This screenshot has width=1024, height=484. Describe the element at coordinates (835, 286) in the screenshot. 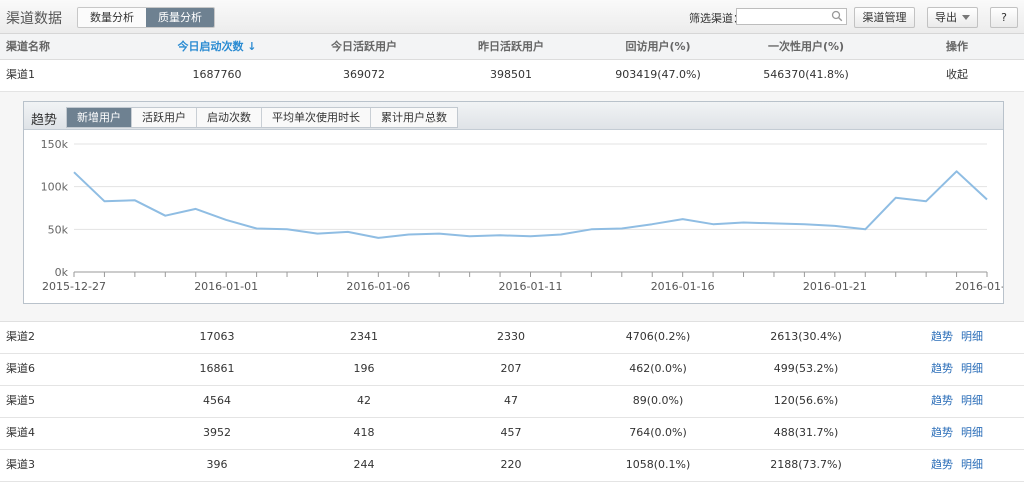

I see `x-tick-label: 2016-01-21` at that location.